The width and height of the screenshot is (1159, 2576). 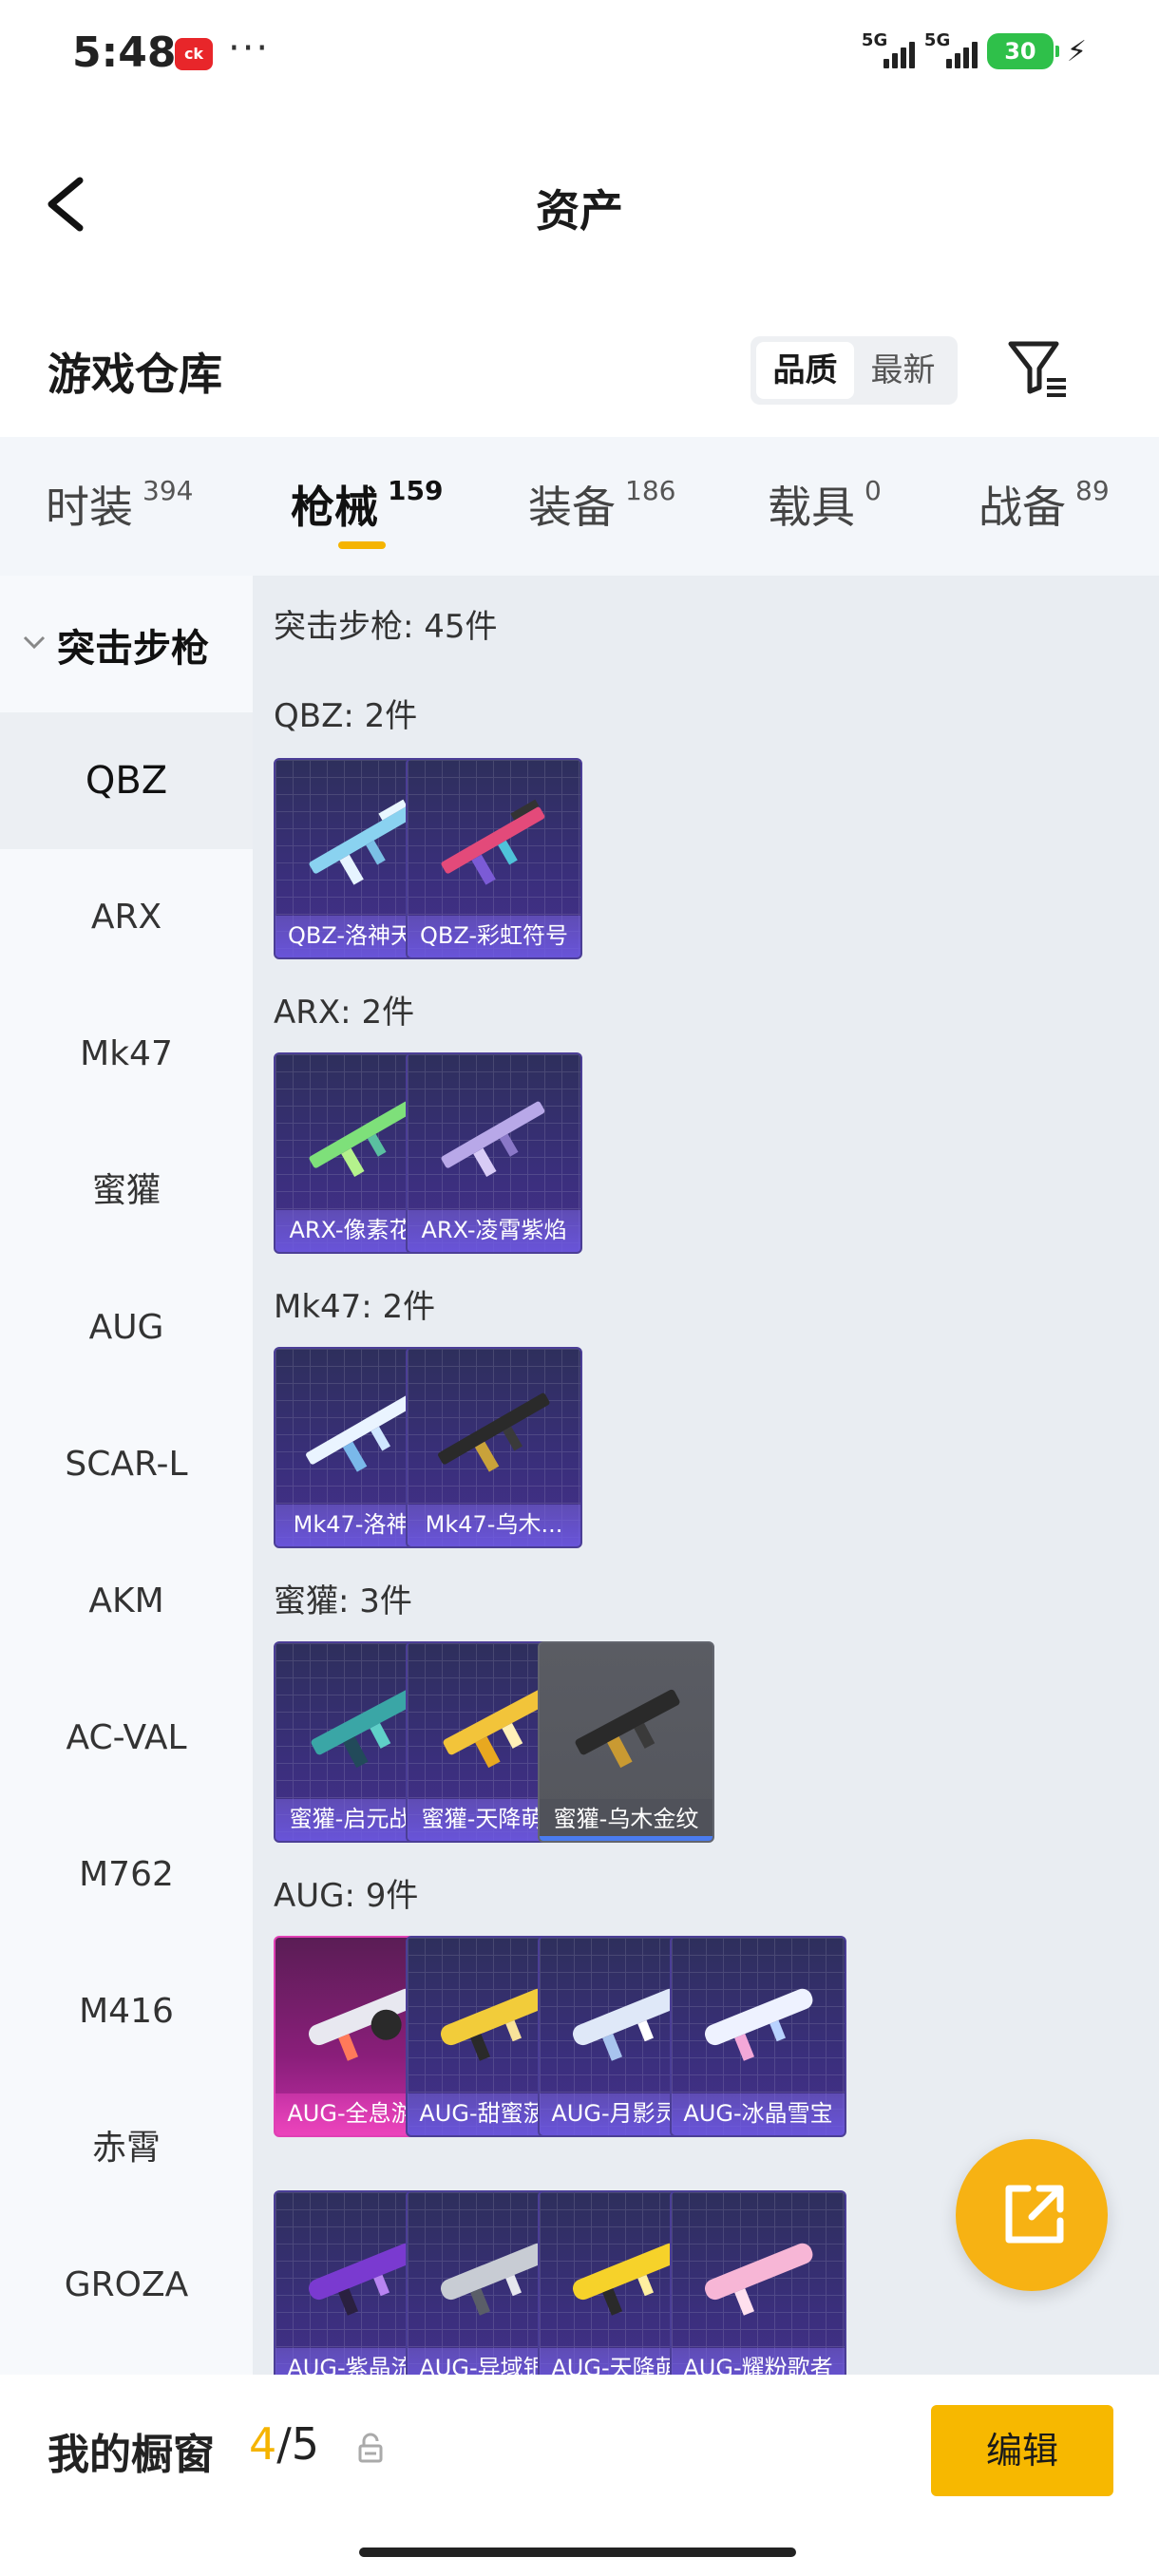 What do you see at coordinates (126, 1054) in the screenshot?
I see `sidebar-item-mk47: Mk47` at bounding box center [126, 1054].